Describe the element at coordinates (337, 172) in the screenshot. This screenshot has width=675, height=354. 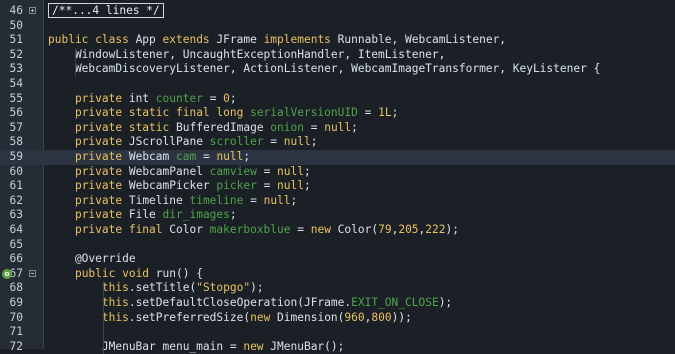
I see `code-line: 60 private WebcamPanel camview = null;` at that location.